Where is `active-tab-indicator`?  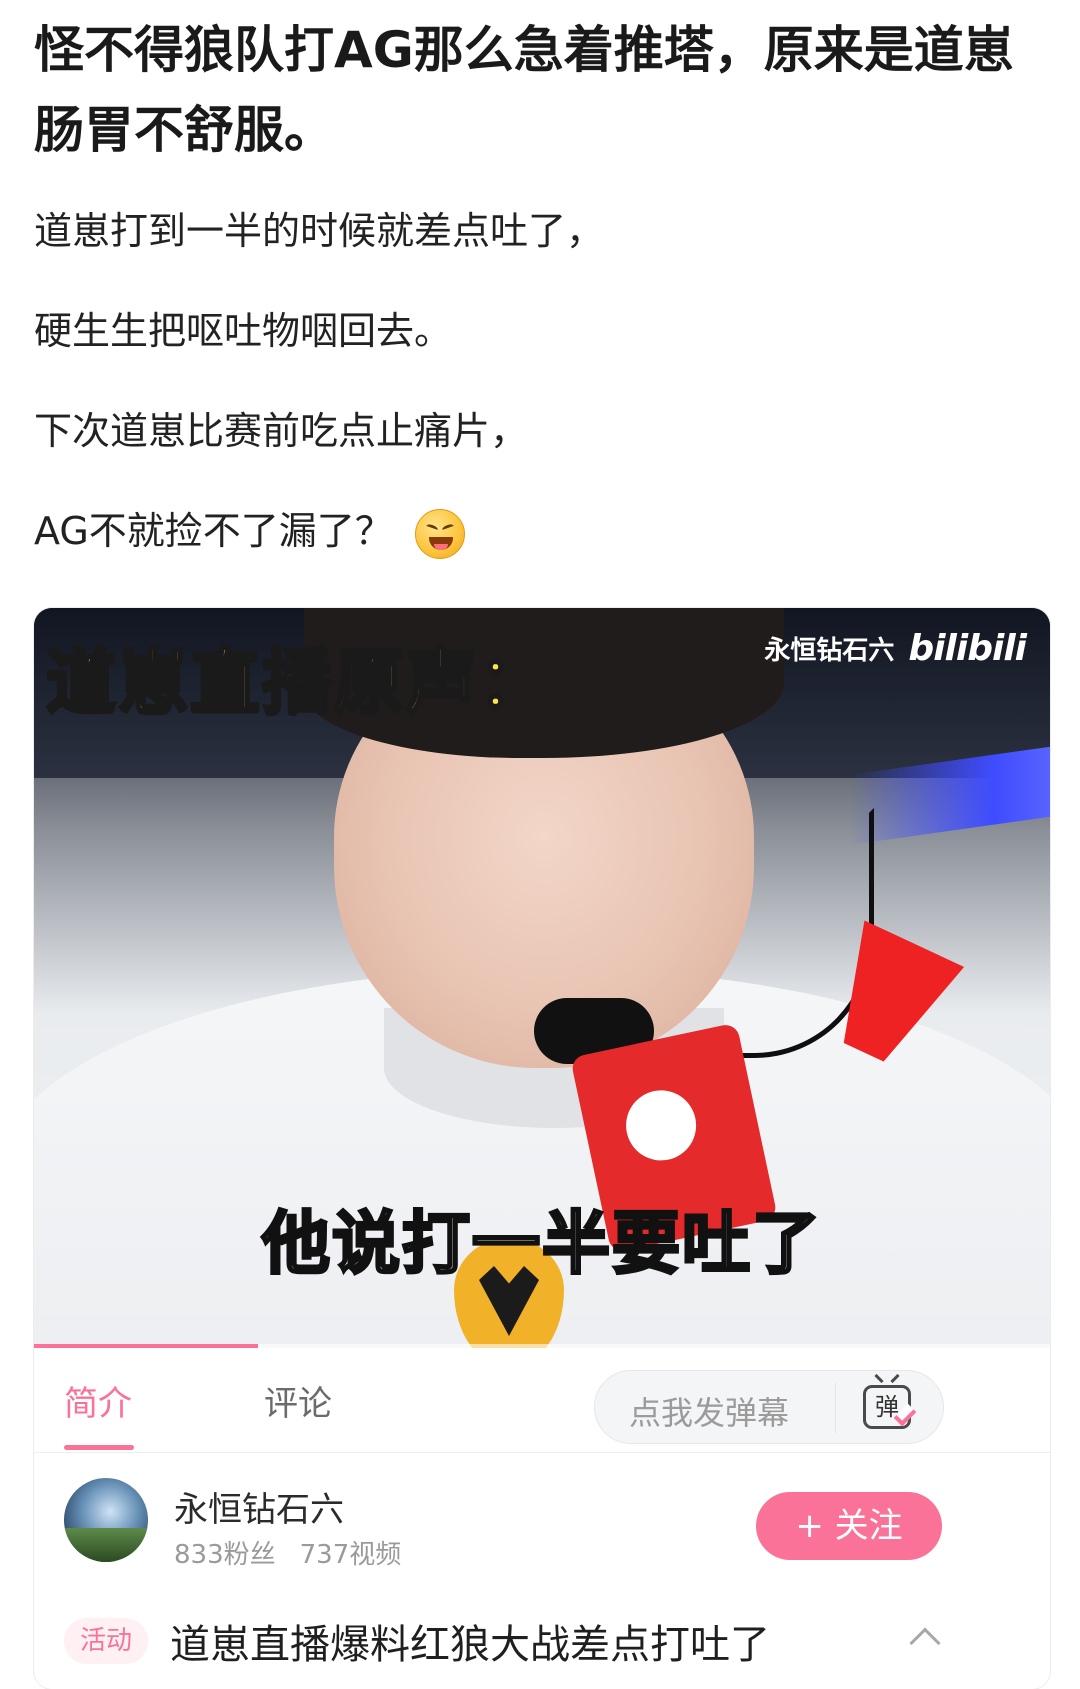
active-tab-indicator is located at coordinates (99, 1447).